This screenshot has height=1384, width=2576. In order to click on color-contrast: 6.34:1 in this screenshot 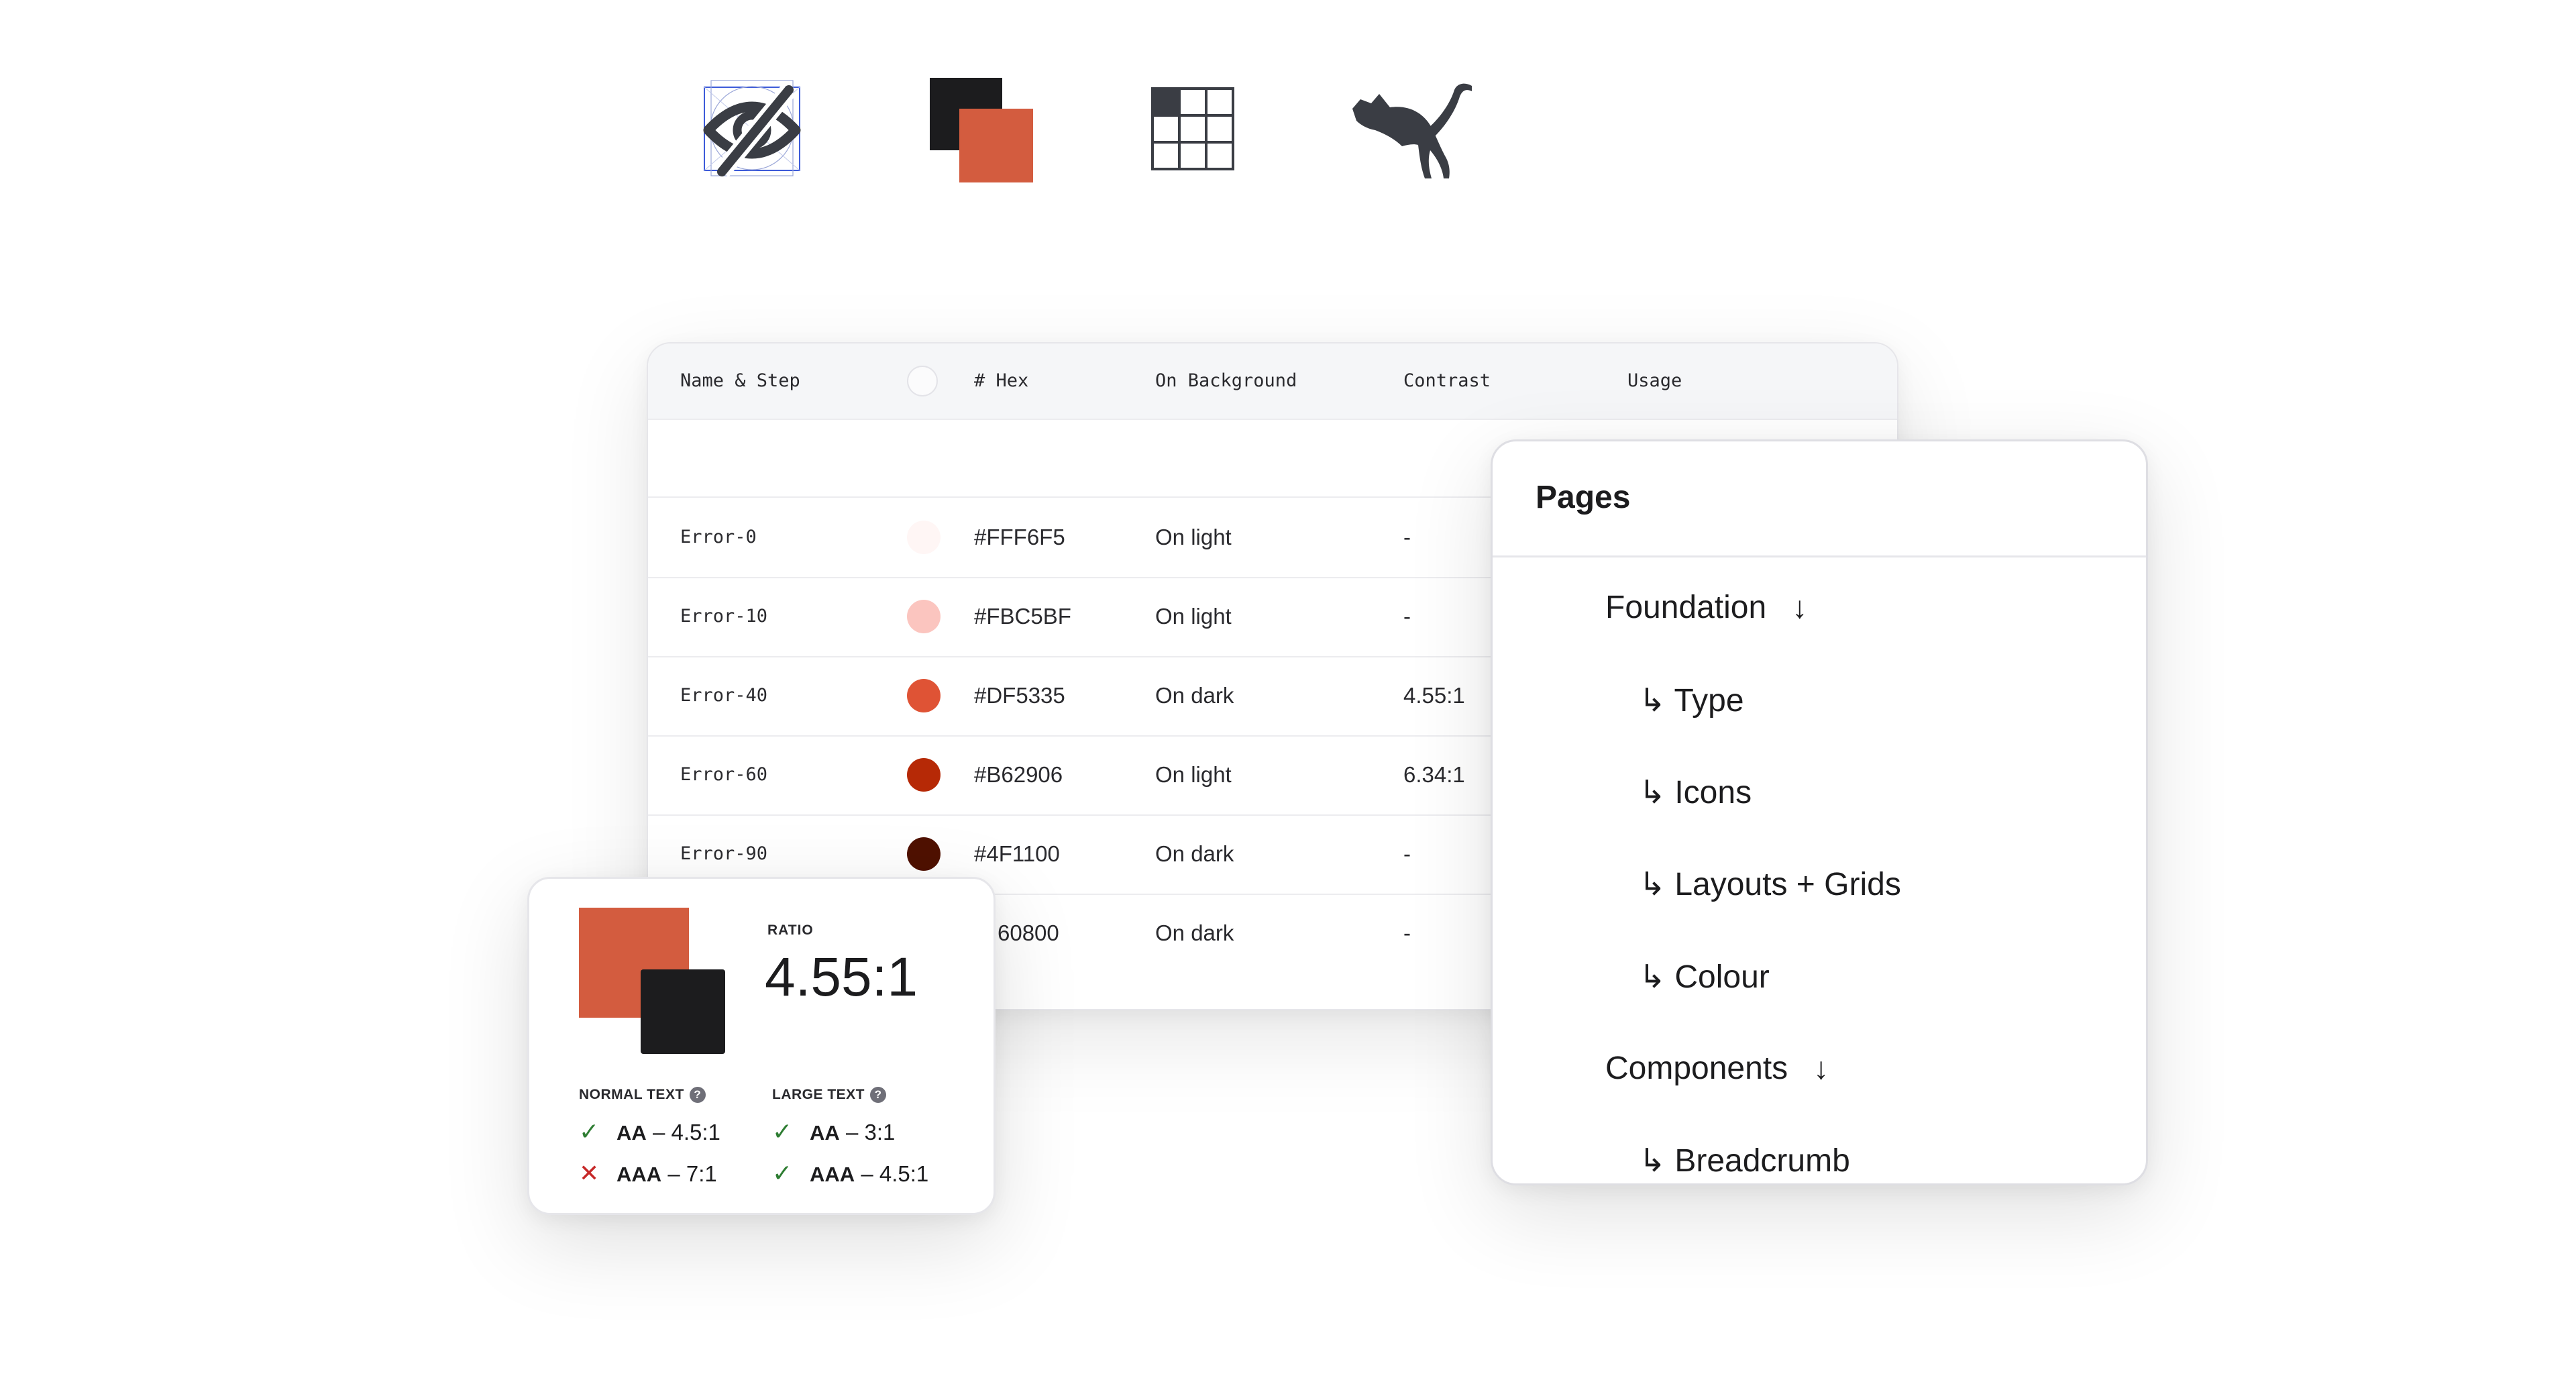, I will do `click(1434, 774)`.